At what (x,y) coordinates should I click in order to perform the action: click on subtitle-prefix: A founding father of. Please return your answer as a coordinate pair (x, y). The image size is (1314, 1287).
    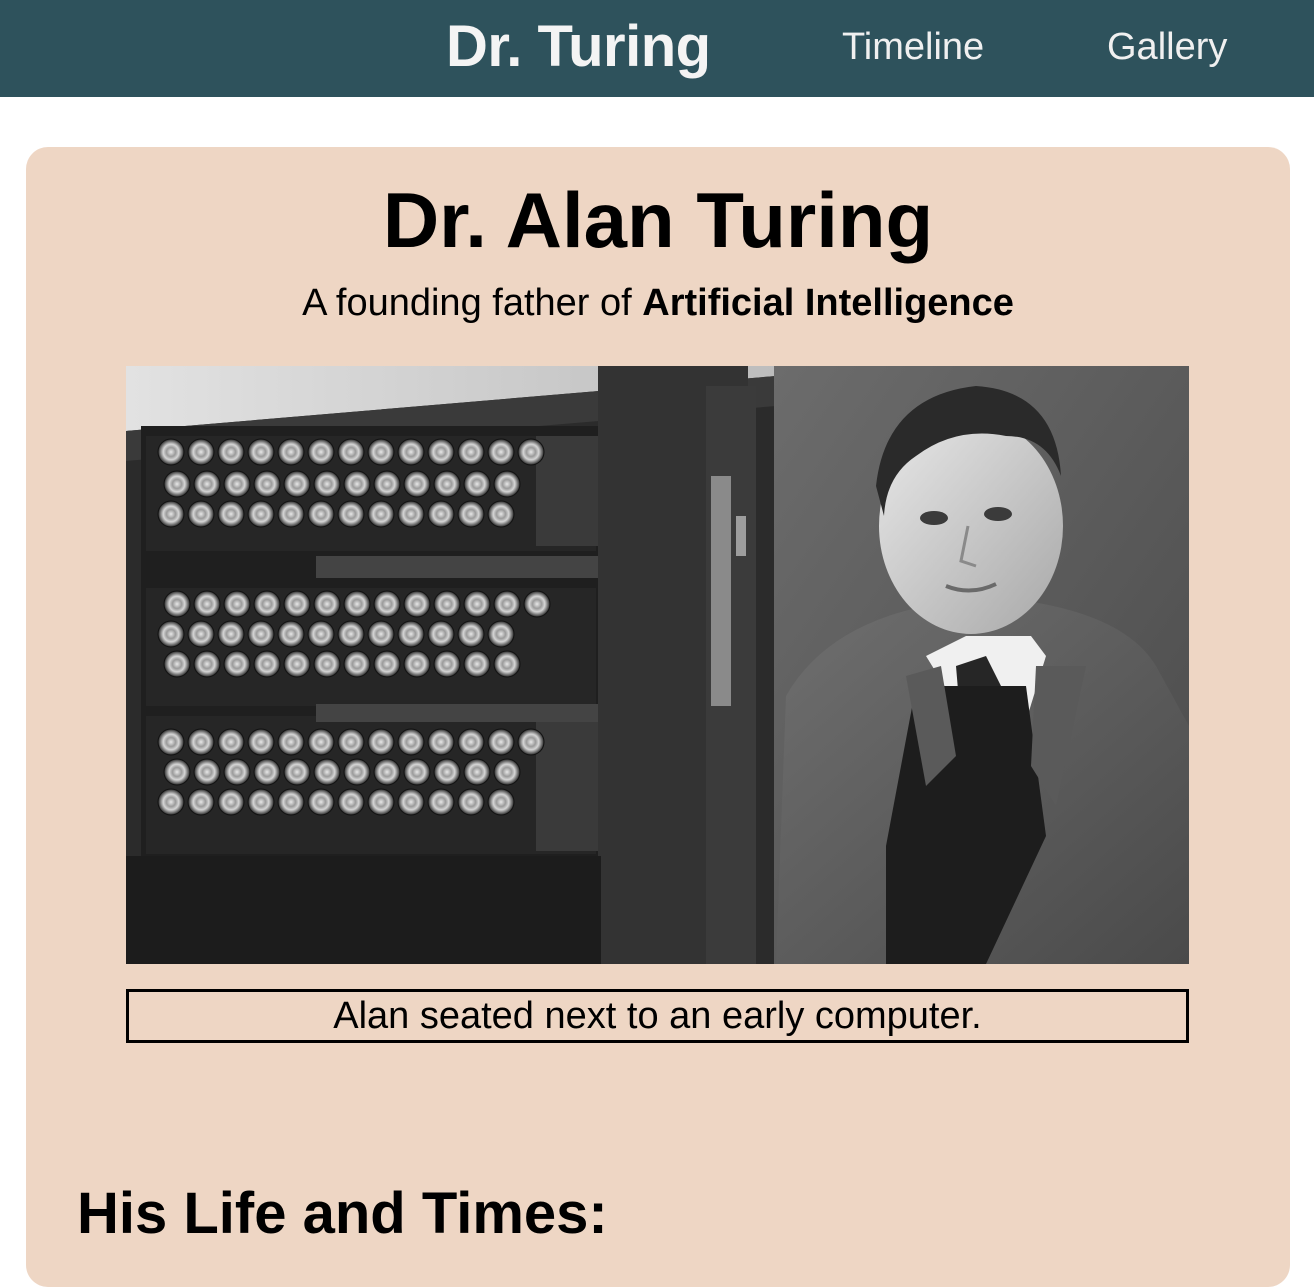
    Looking at the image, I should click on (472, 303).